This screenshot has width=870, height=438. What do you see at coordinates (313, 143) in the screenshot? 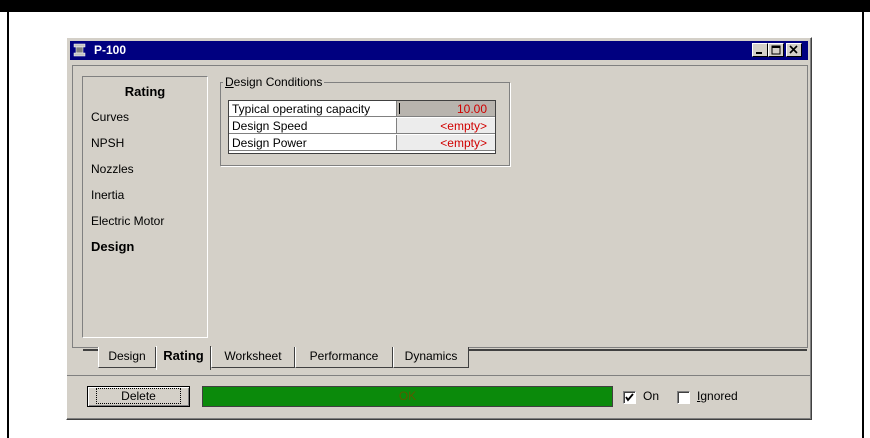
I see `grid-row-name: Design Power` at bounding box center [313, 143].